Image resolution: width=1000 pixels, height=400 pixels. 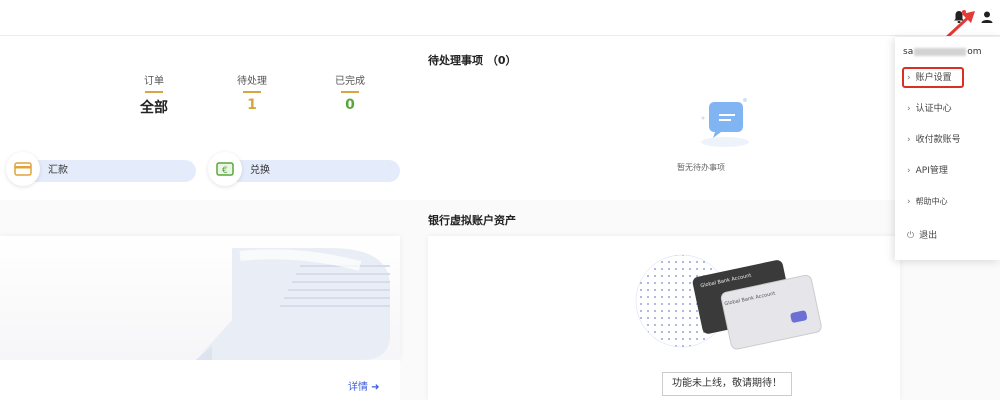 What do you see at coordinates (293, 304) in the screenshot?
I see `banner-illustration` at bounding box center [293, 304].